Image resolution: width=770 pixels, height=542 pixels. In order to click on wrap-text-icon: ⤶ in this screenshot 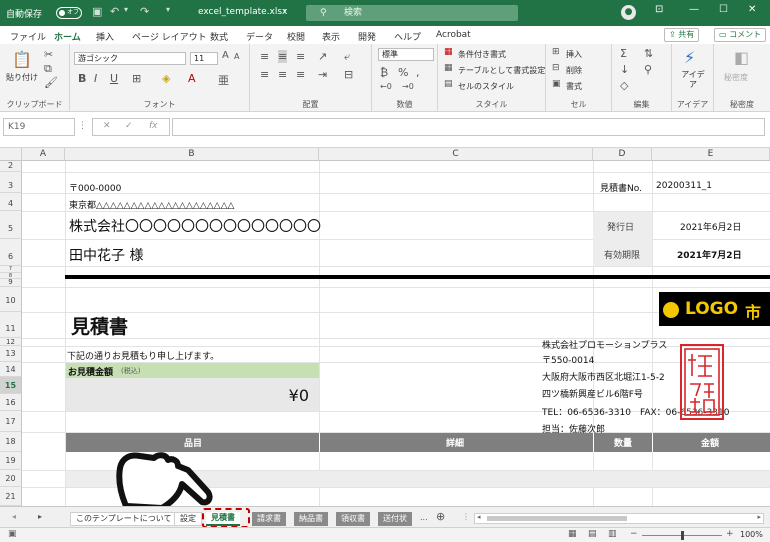, I will do `click(347, 57)`.